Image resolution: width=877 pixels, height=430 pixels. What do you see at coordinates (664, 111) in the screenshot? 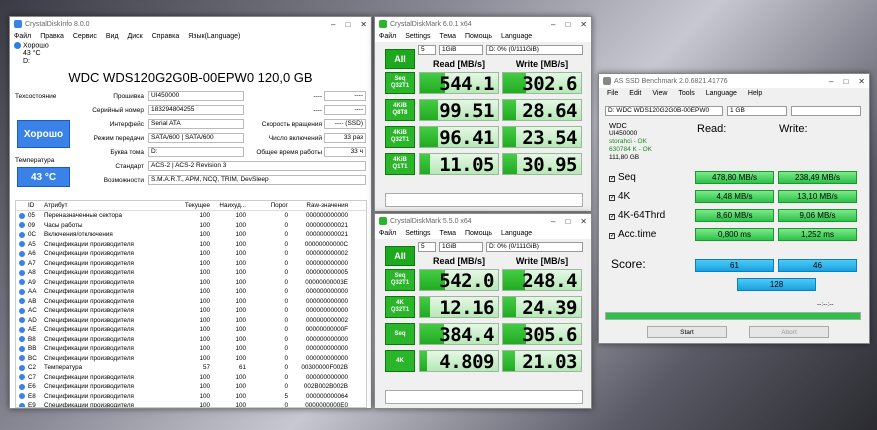
I see `drive-select: D: WDC WDS120G2G0B-00EPW0` at bounding box center [664, 111].